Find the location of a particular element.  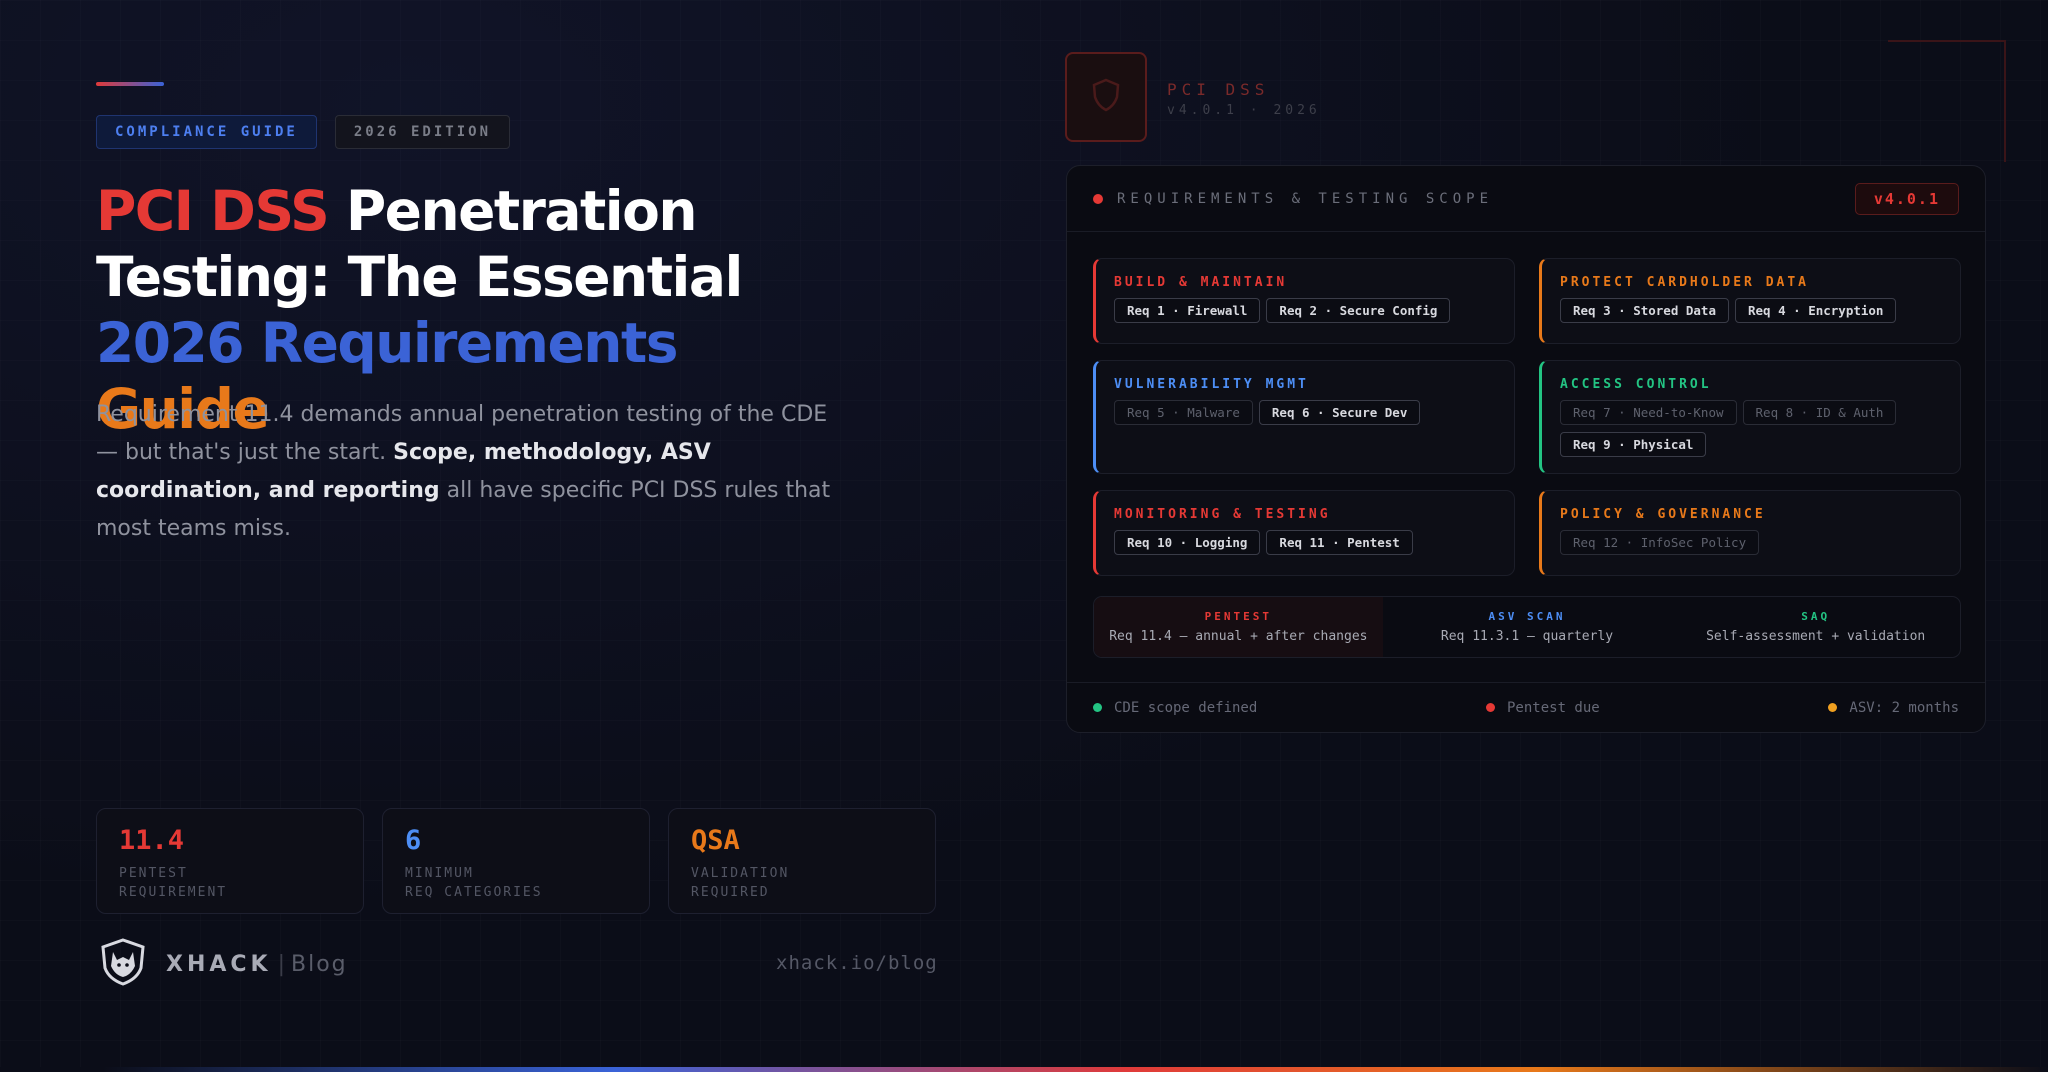

requirement-chip: Req 5 · Malware is located at coordinates (1183, 412).